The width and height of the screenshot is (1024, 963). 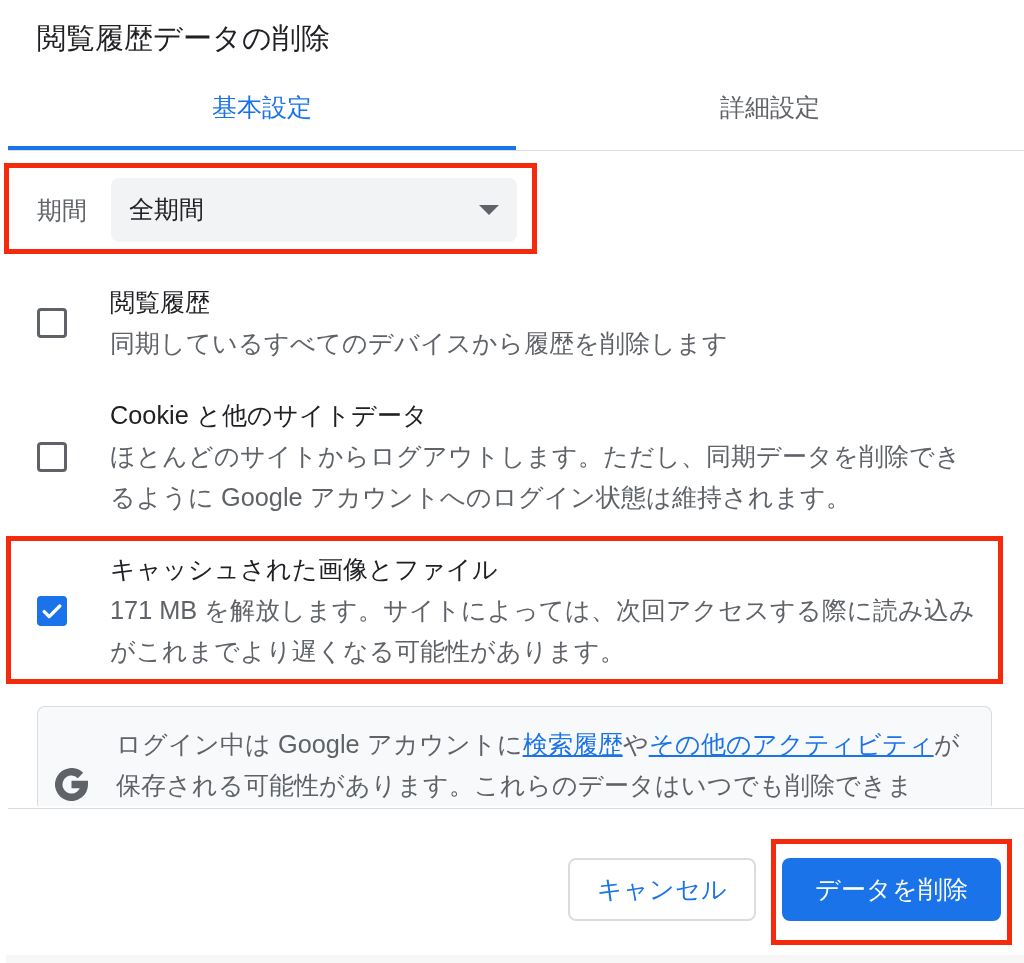 What do you see at coordinates (419, 343) in the screenshot?
I see `option-description: 同期しているすべてのデバイスから履歴を削除します` at bounding box center [419, 343].